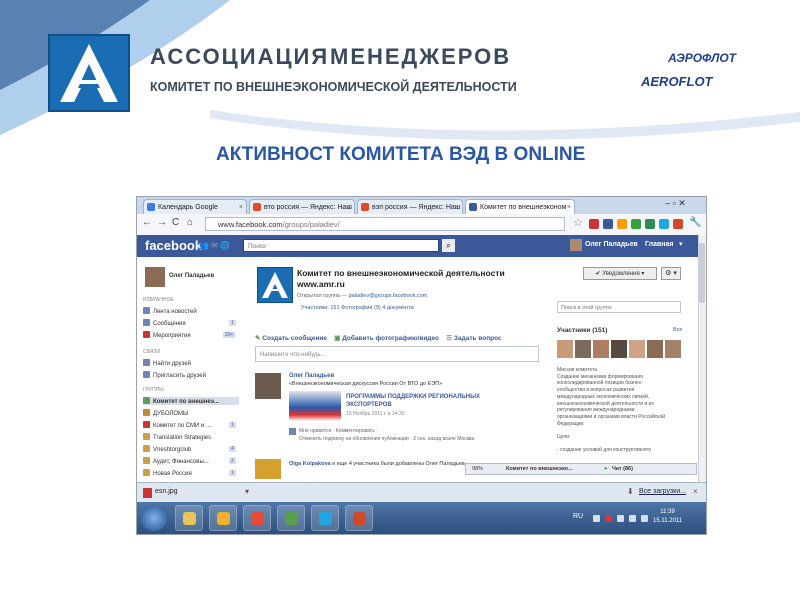 The width and height of the screenshot is (800, 600). Describe the element at coordinates (257, 518) in the screenshot. I see `taskbar-app-chrome` at that location.